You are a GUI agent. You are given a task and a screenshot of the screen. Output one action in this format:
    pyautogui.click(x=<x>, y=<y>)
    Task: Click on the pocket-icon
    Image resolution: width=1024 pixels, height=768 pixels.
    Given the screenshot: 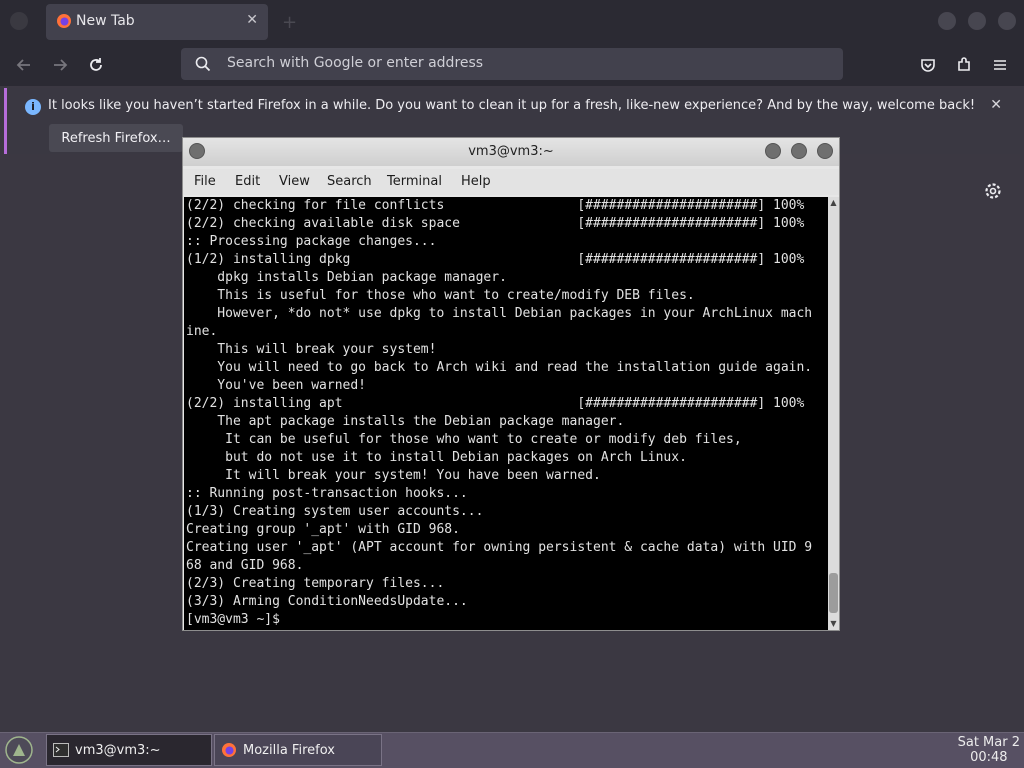 What is the action you would take?
    pyautogui.click(x=928, y=65)
    